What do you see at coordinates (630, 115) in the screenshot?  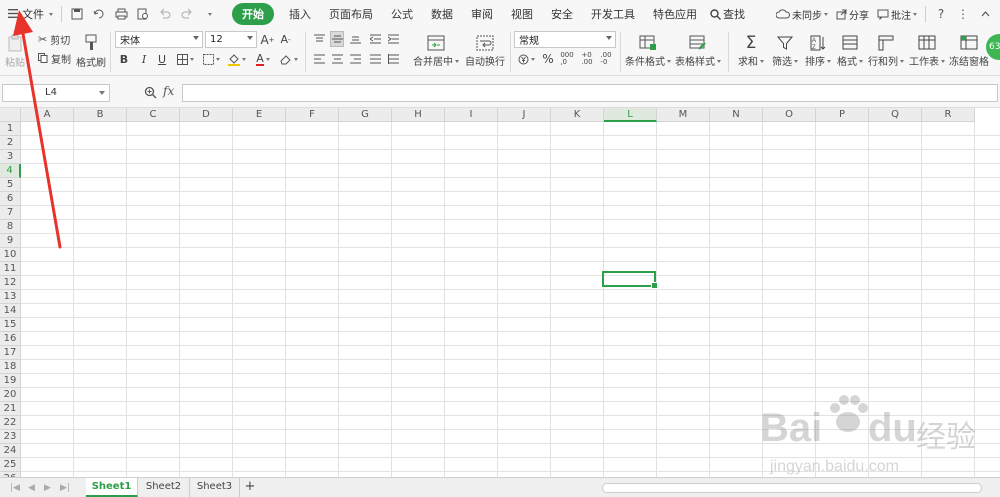 I see `column-header: L` at bounding box center [630, 115].